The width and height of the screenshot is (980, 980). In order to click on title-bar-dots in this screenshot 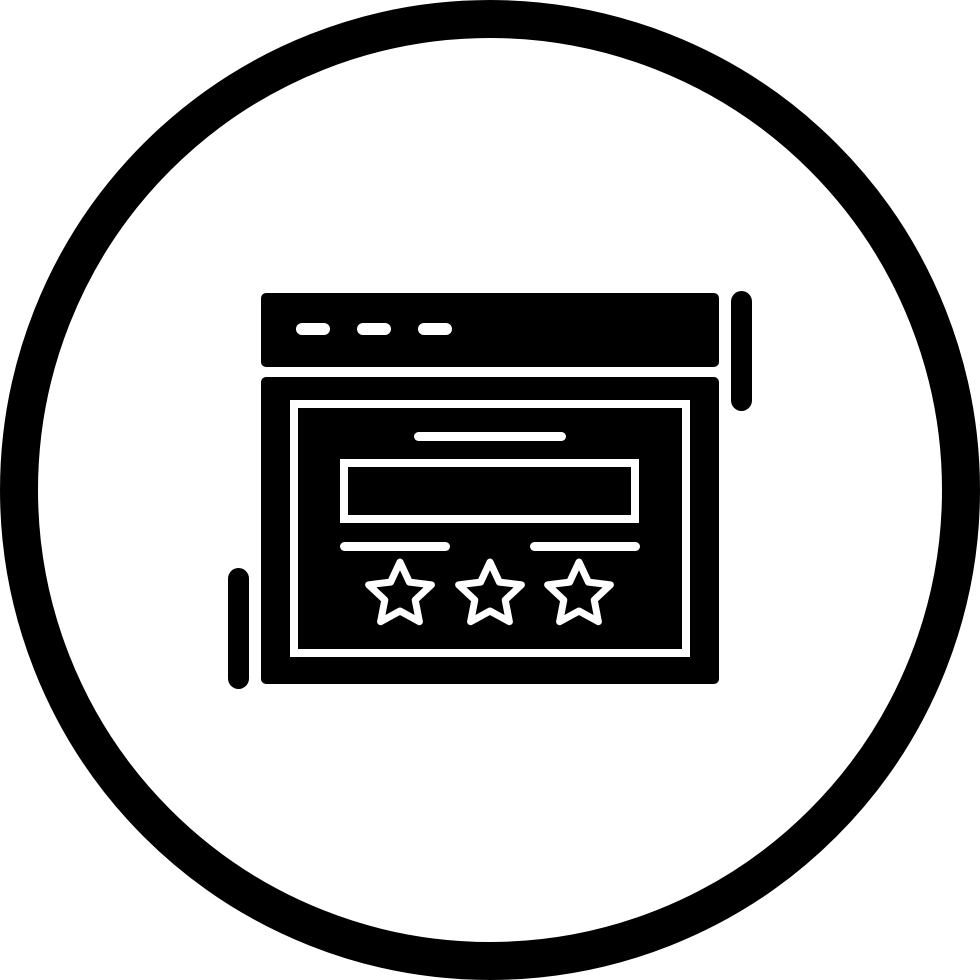, I will do `click(374, 329)`.